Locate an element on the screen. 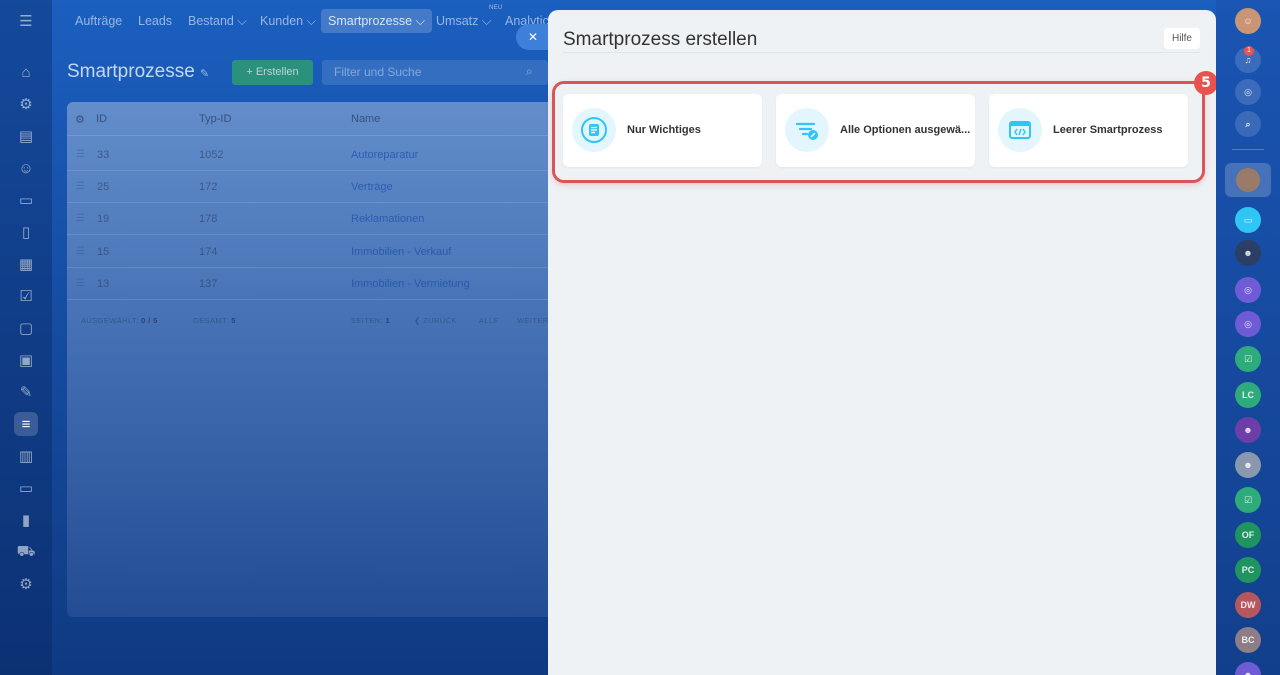 The width and height of the screenshot is (1280, 675). grid-header: ⚙ ID Typ-ID Name is located at coordinates (307, 119).